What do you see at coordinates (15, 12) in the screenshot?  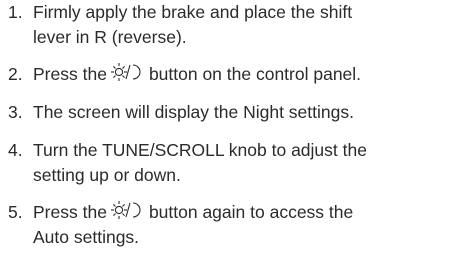 I see `step-number: 1.` at bounding box center [15, 12].